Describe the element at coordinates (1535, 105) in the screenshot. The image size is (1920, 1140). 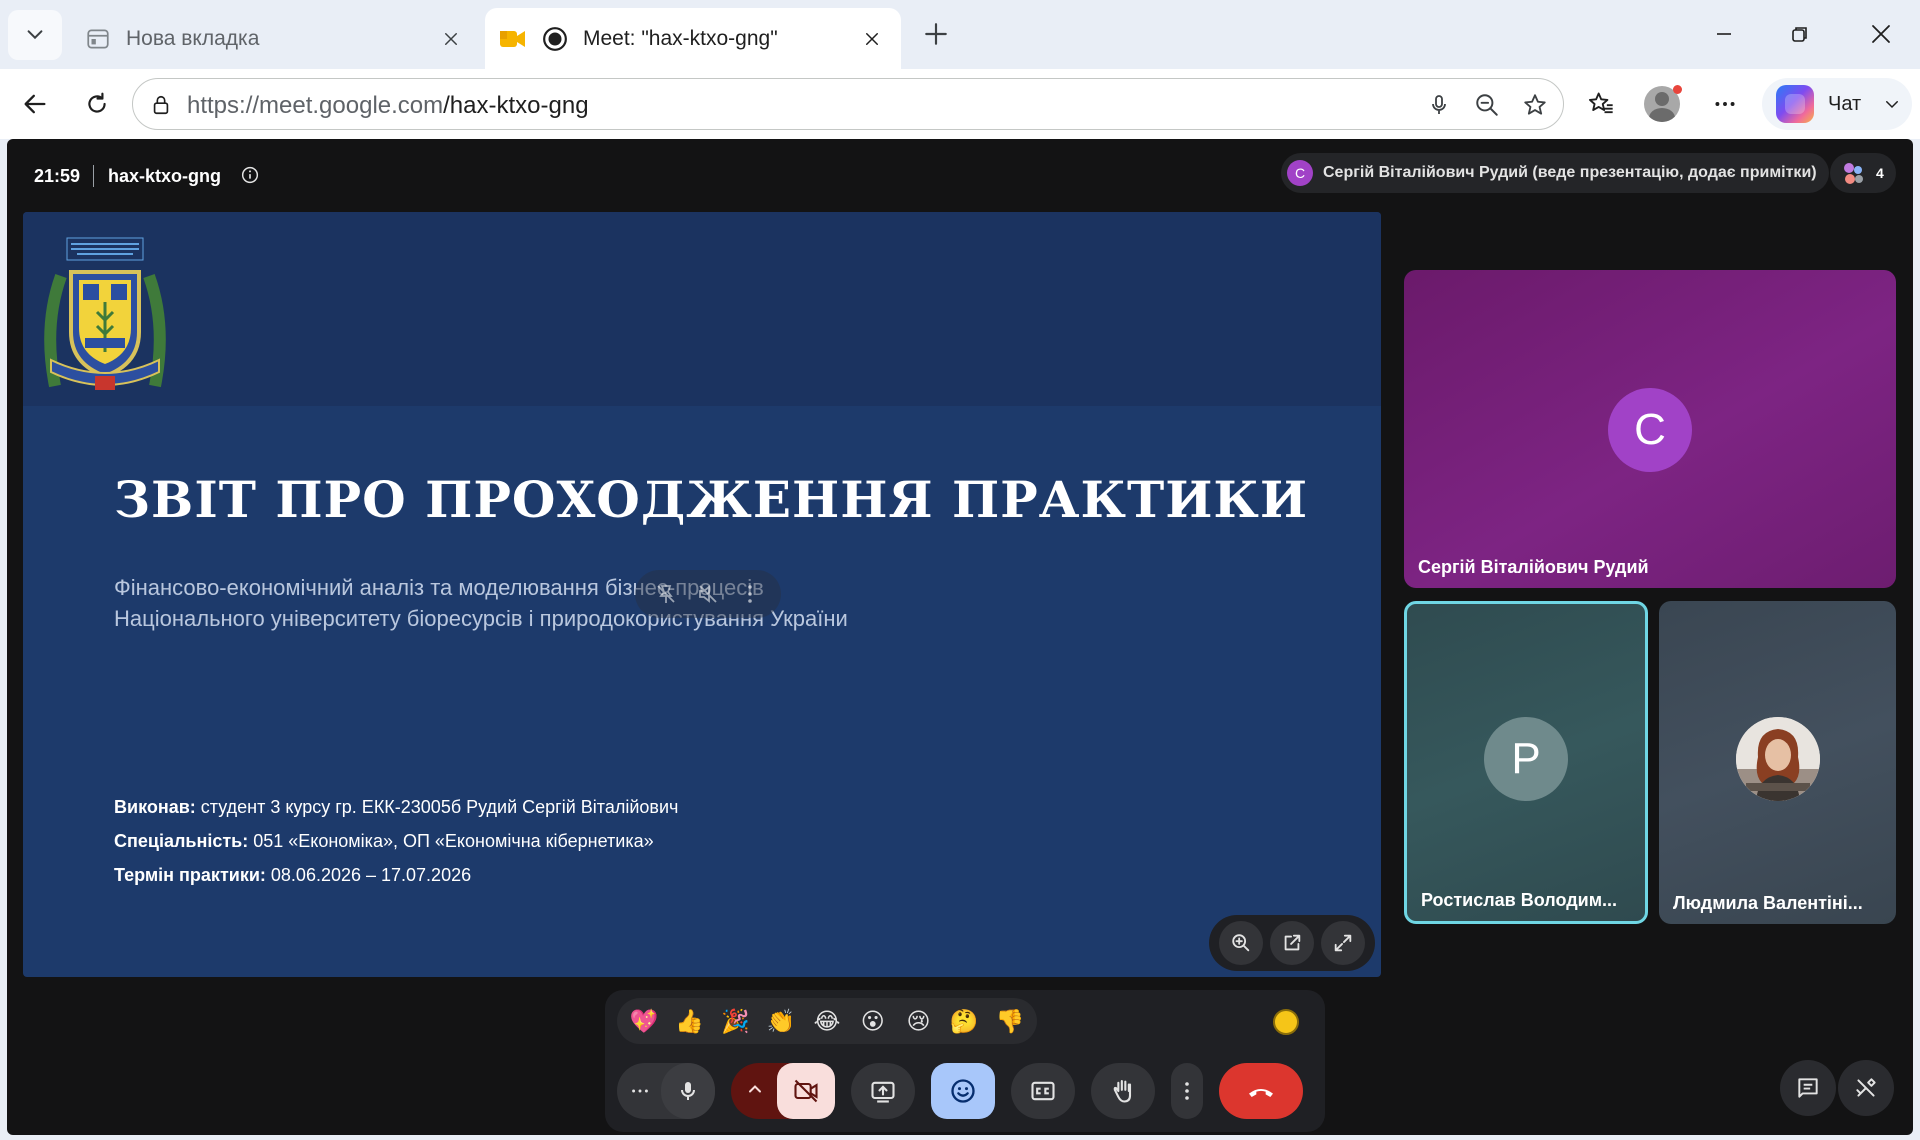
I see `star-icon` at that location.